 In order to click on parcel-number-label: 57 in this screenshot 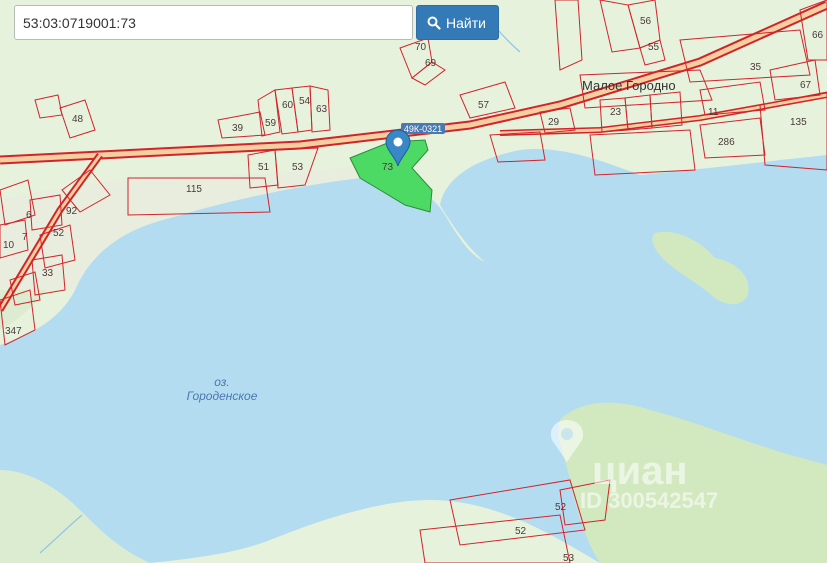, I will do `click(484, 105)`.